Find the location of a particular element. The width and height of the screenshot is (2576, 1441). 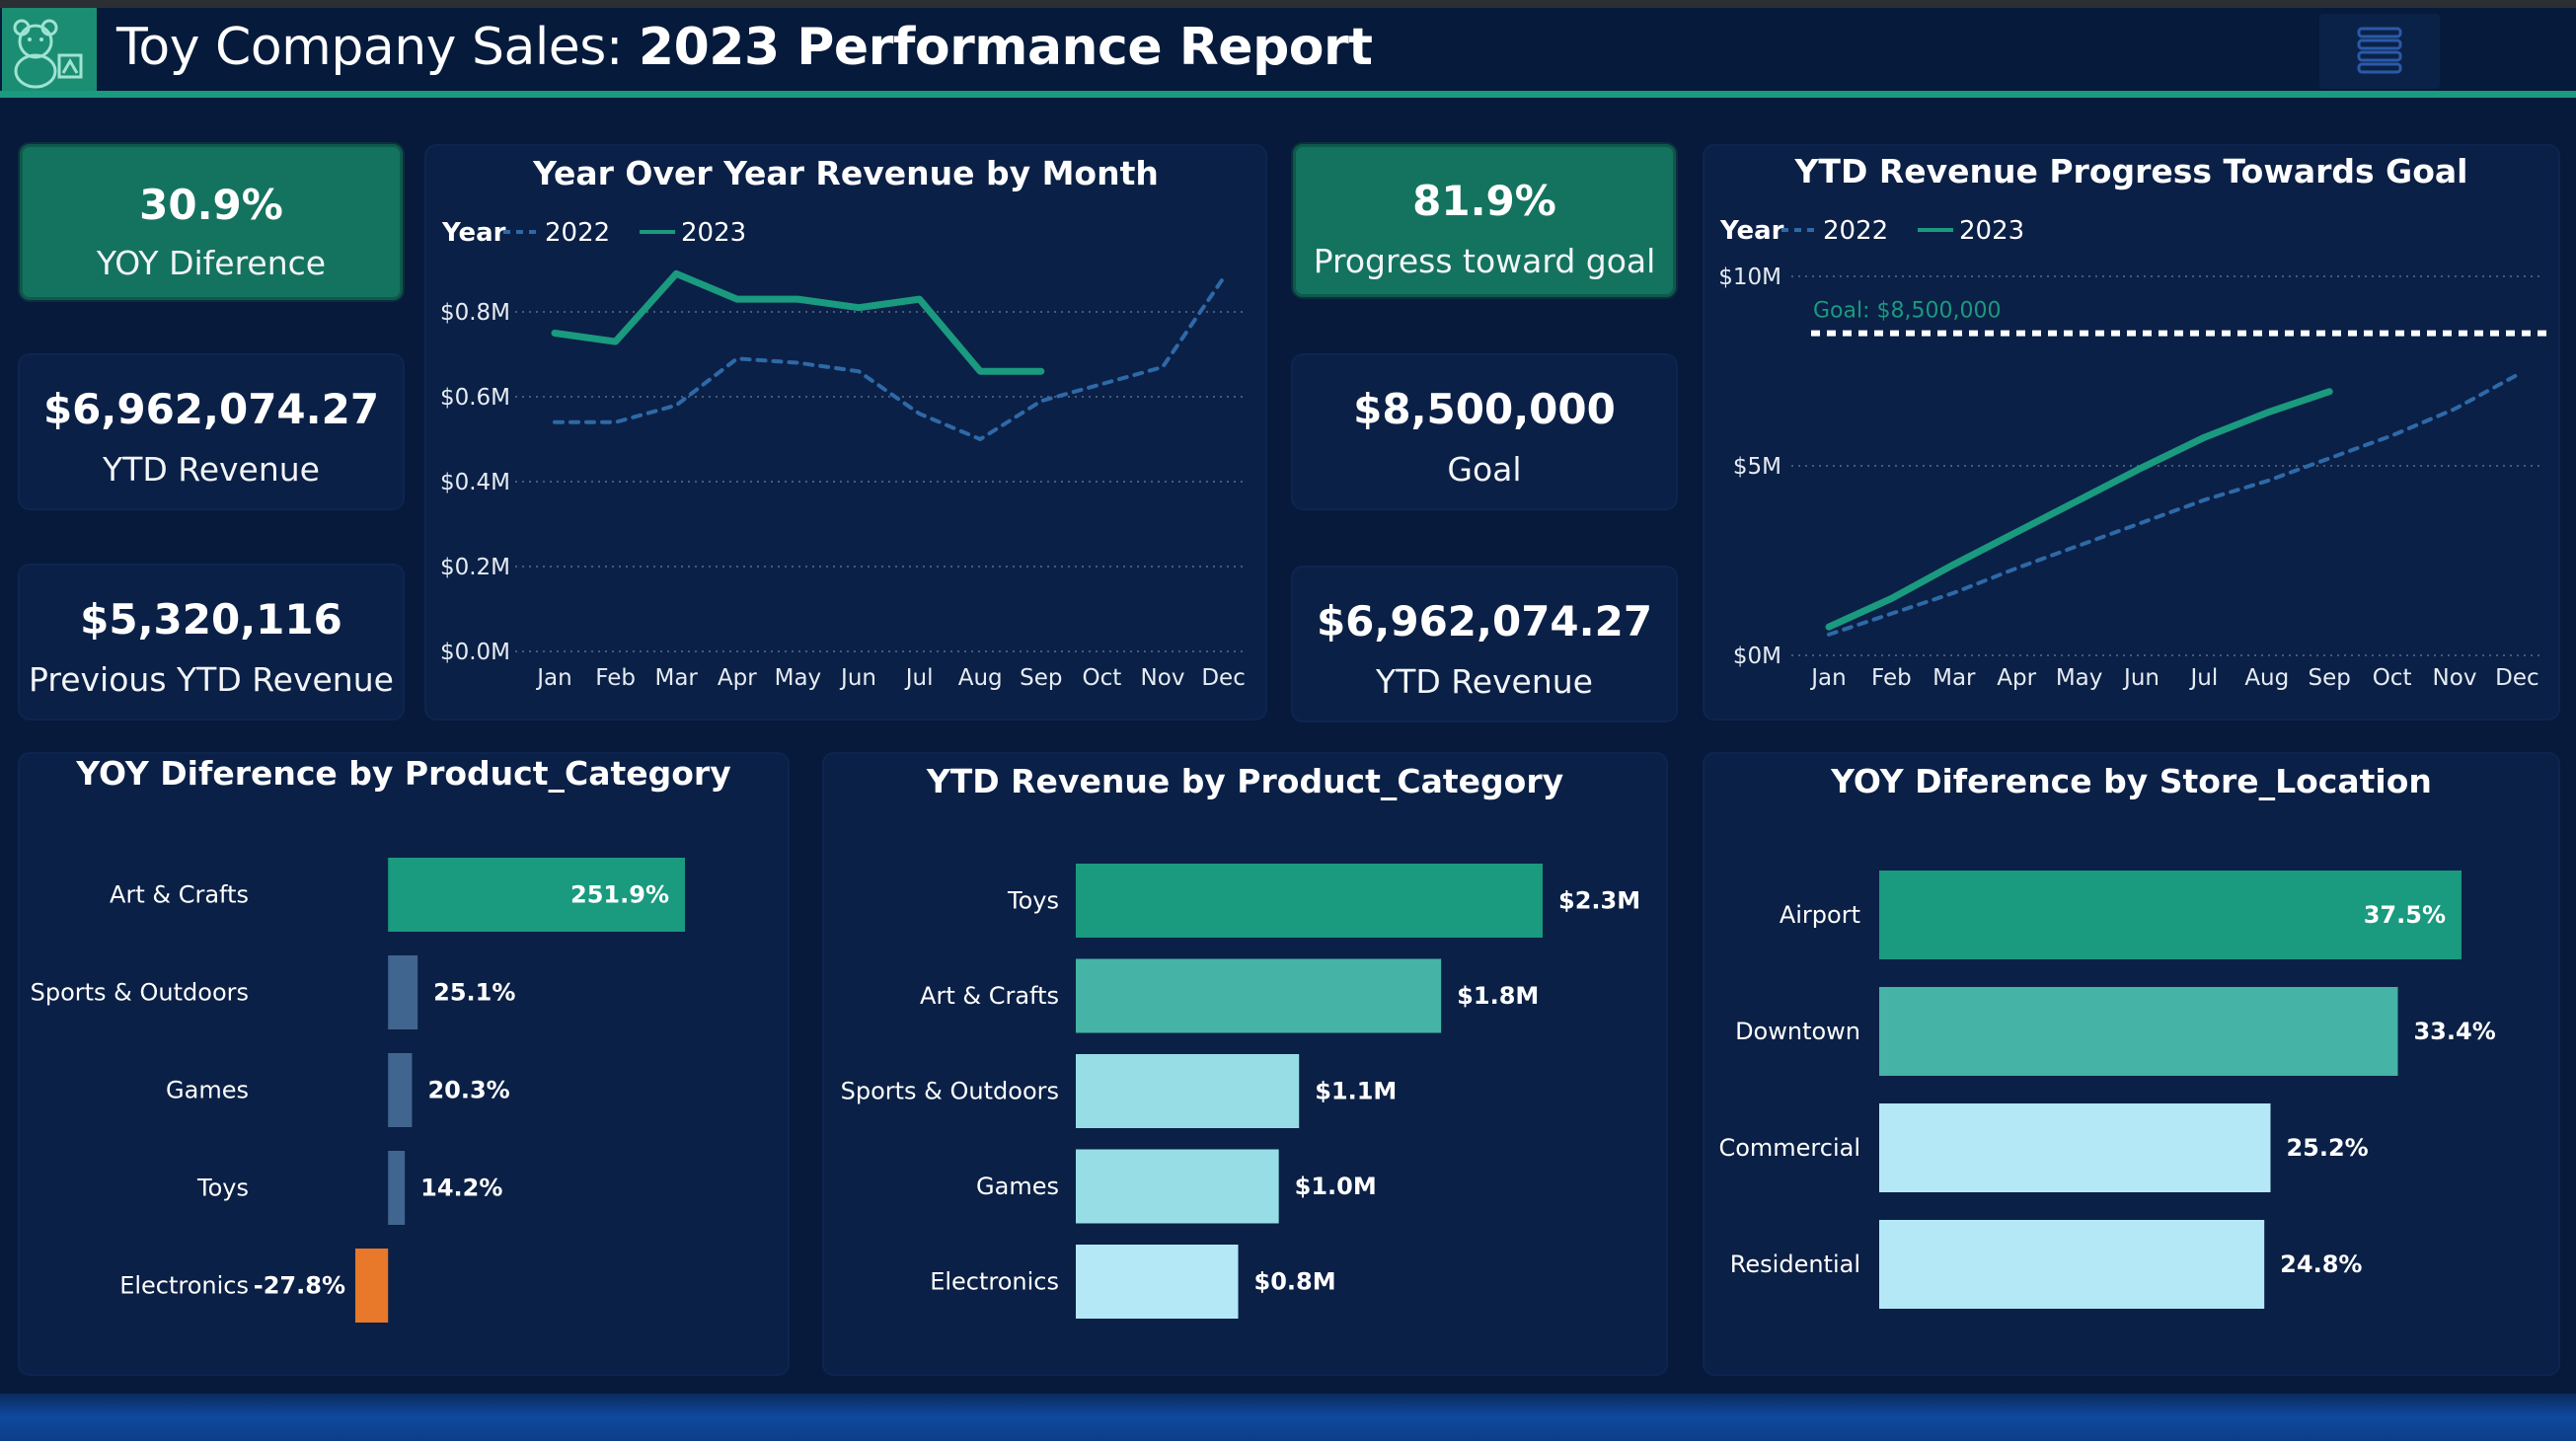

series-line-2022 is located at coordinates (2173, 504).